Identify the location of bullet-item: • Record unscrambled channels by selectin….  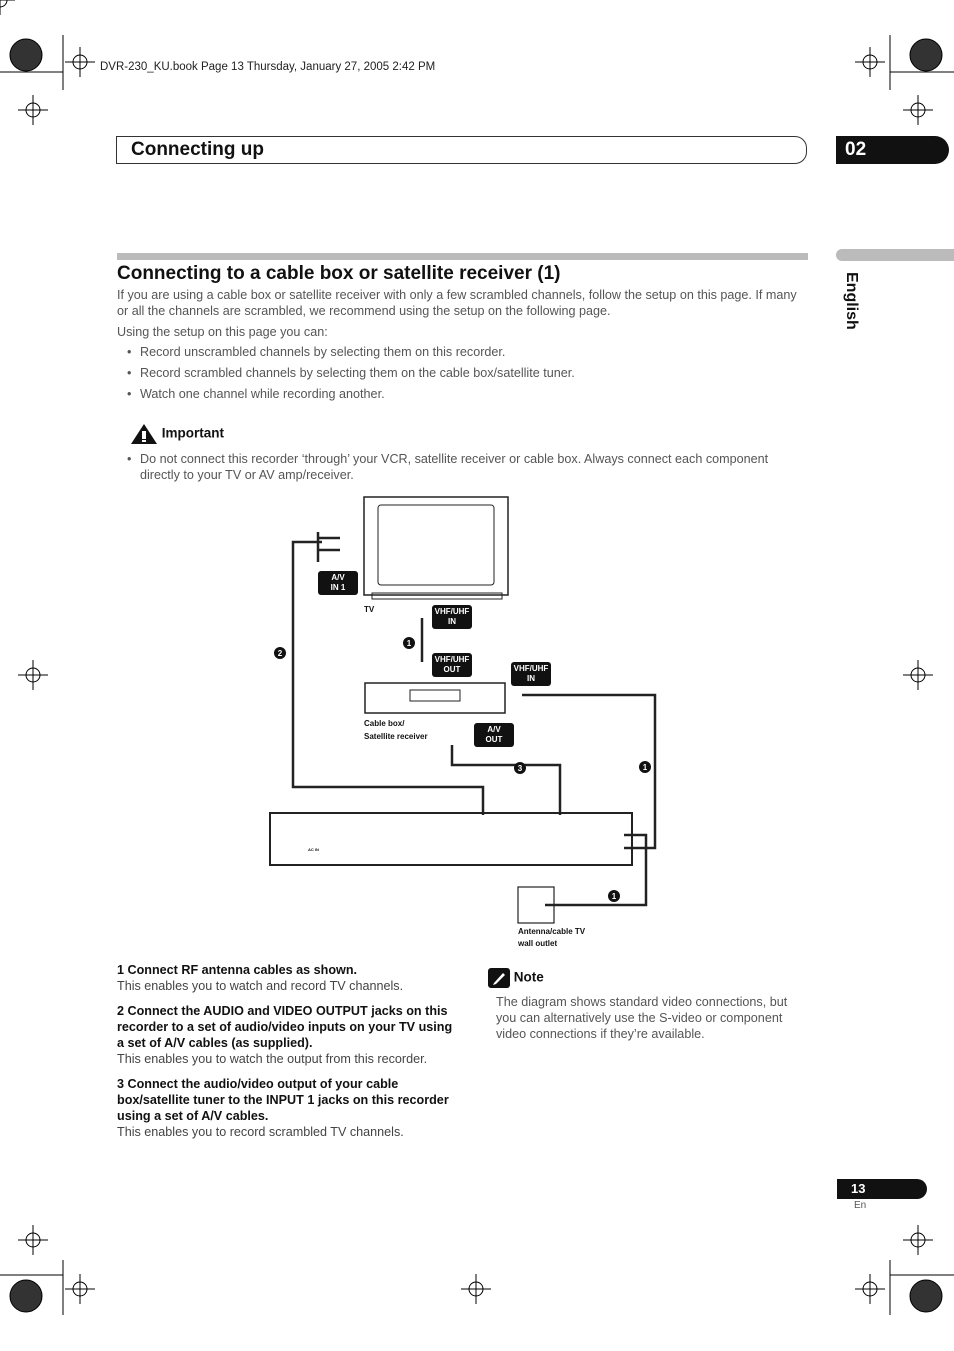
(316, 352).